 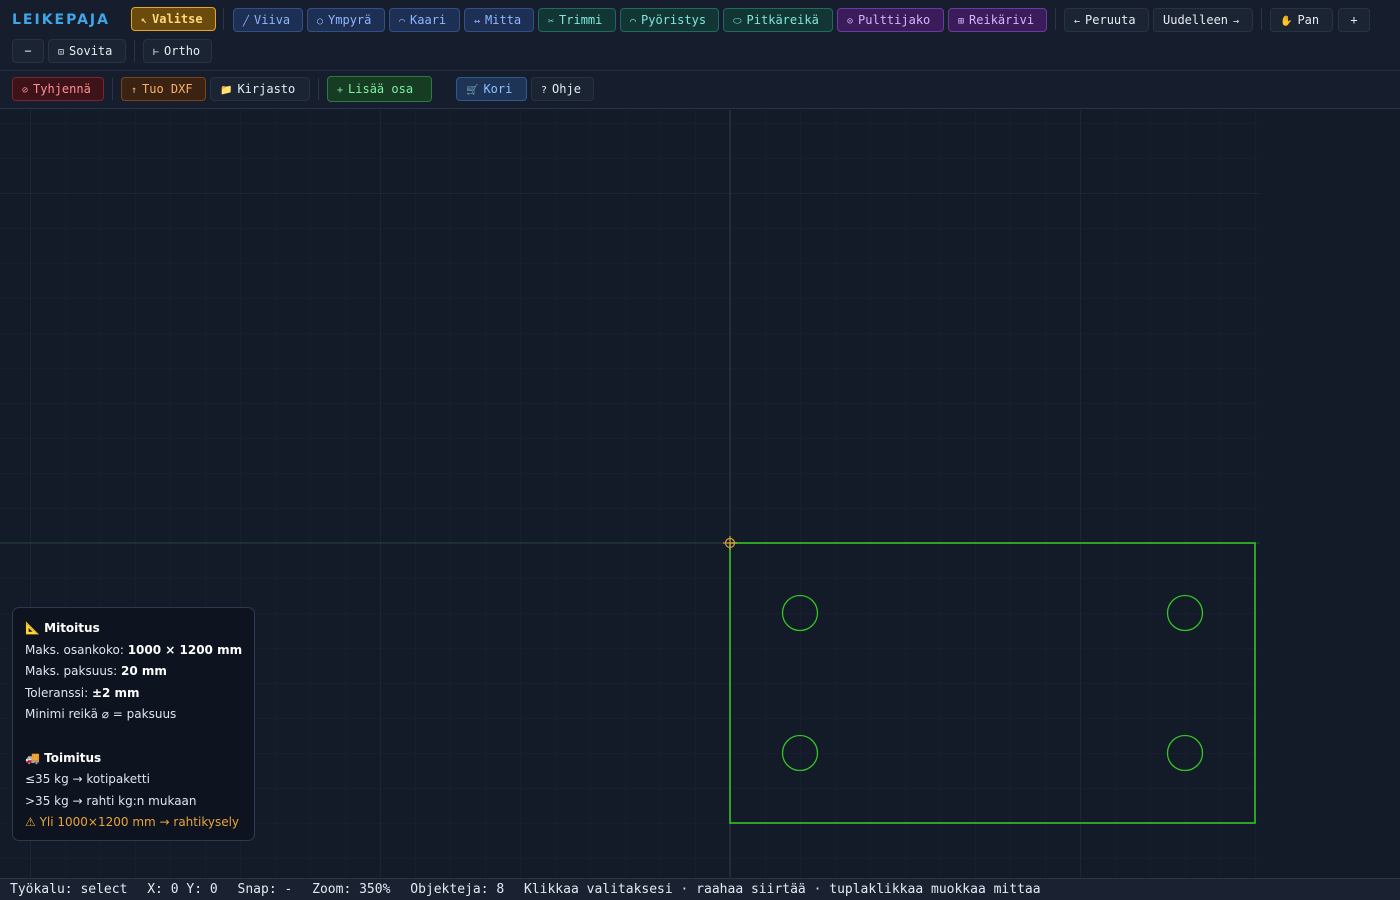 What do you see at coordinates (997, 20) in the screenshot?
I see `tool-hole-row-button: ⊞ Reikärivi` at bounding box center [997, 20].